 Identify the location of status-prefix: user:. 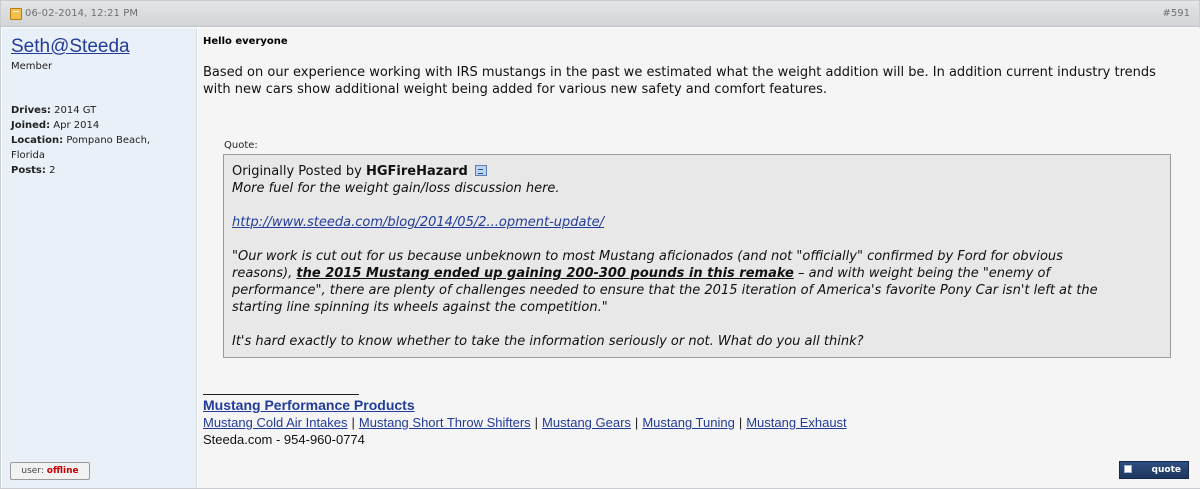
(32, 471).